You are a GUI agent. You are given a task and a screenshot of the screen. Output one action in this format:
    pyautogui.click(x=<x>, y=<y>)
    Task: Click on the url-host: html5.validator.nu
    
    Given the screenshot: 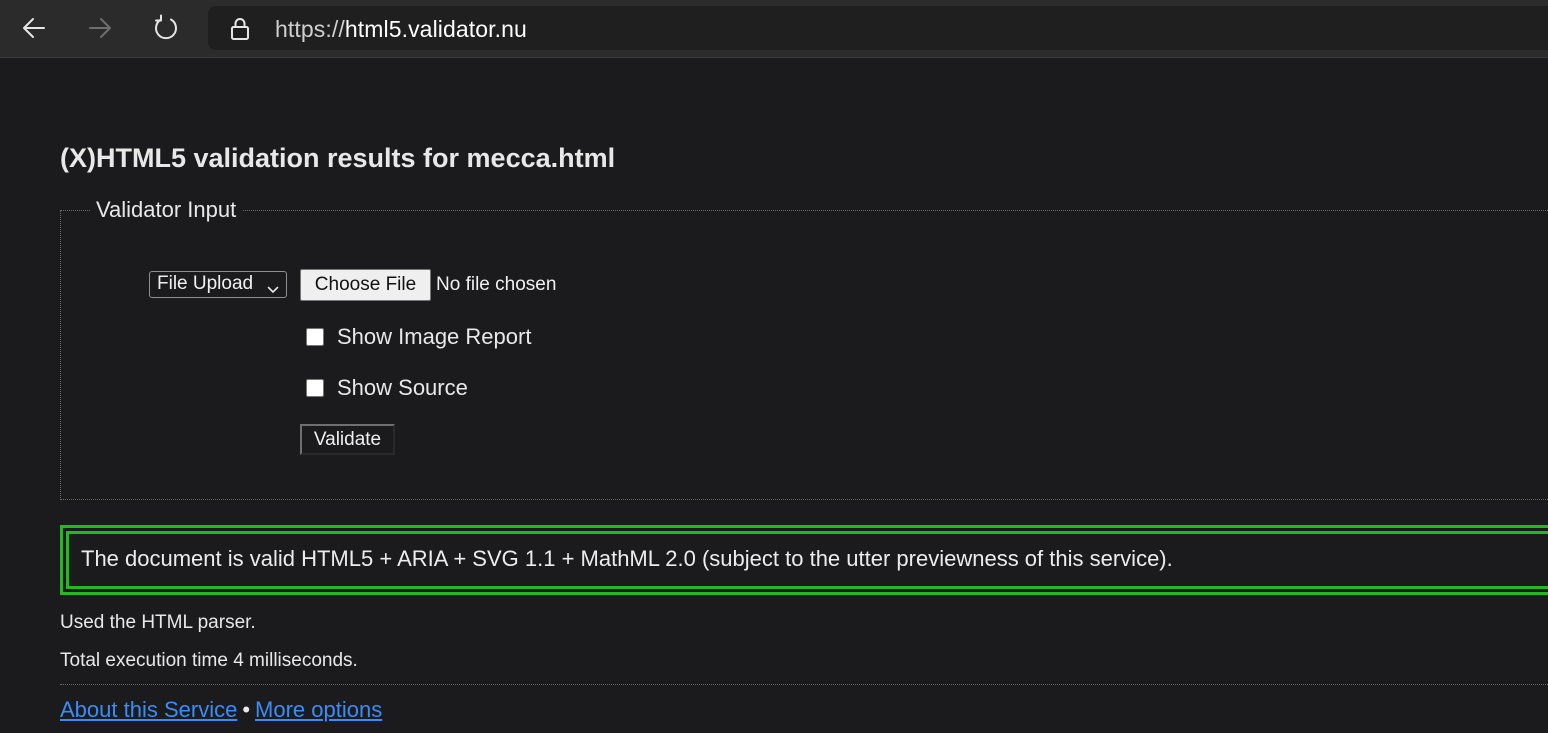 What is the action you would take?
    pyautogui.click(x=435, y=29)
    